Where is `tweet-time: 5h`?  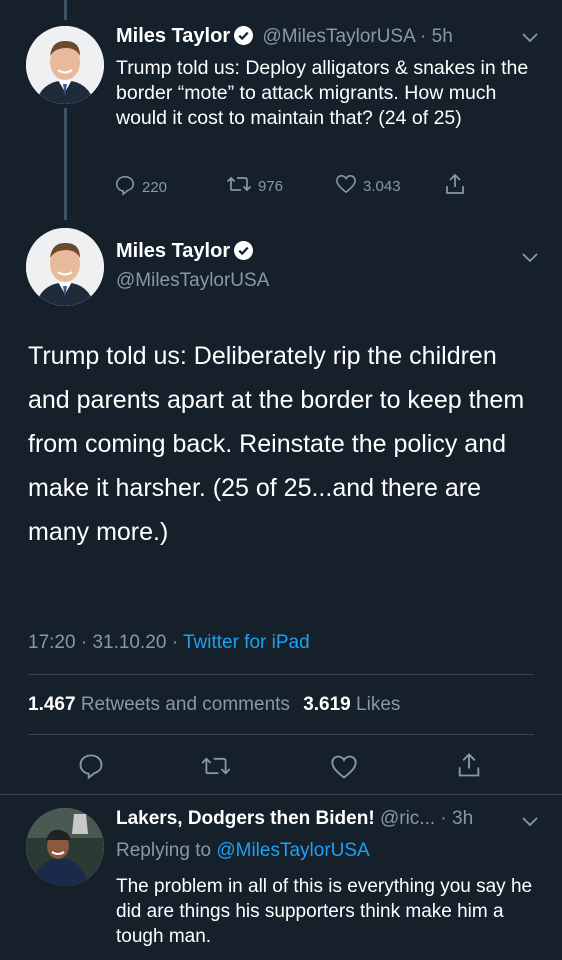
tweet-time: 5h is located at coordinates (442, 36).